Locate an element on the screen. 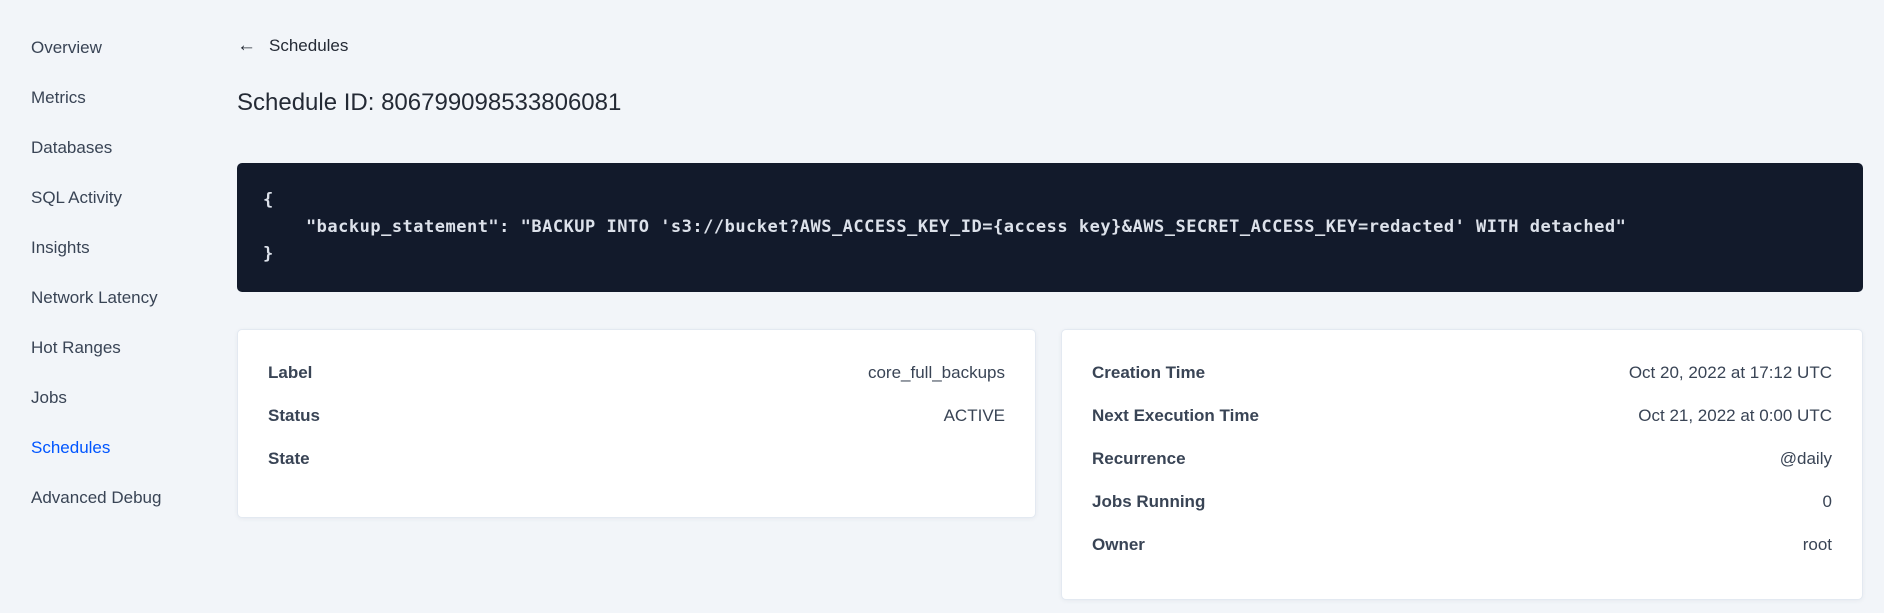  detail-label: Creation Time is located at coordinates (1149, 372).